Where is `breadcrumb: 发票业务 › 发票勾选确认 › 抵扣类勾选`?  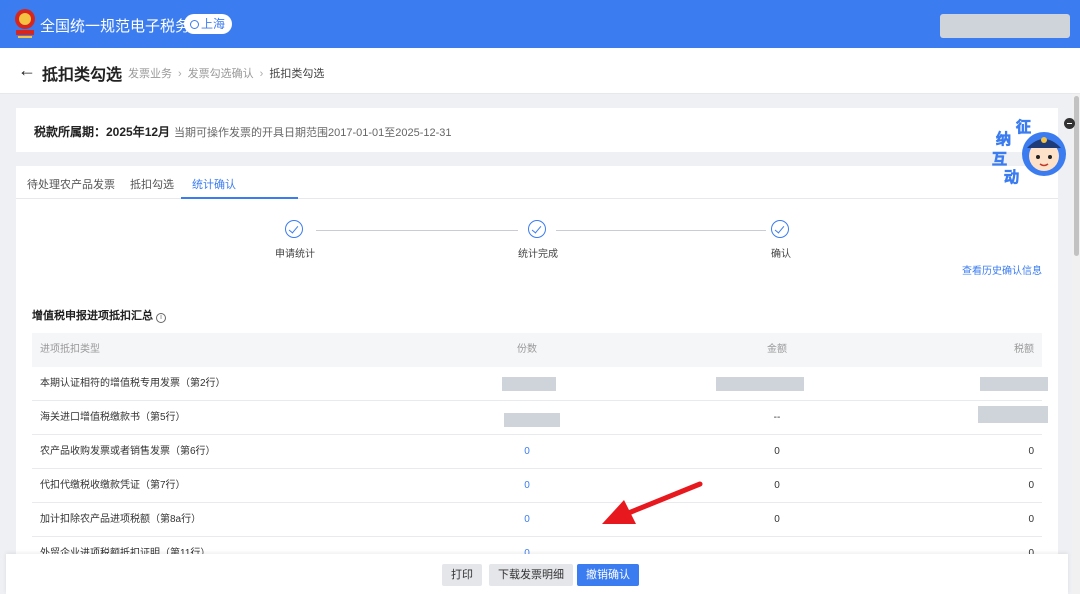
breadcrumb: 发票业务 › 发票勾选确认 › 抵扣类勾选 is located at coordinates (226, 73).